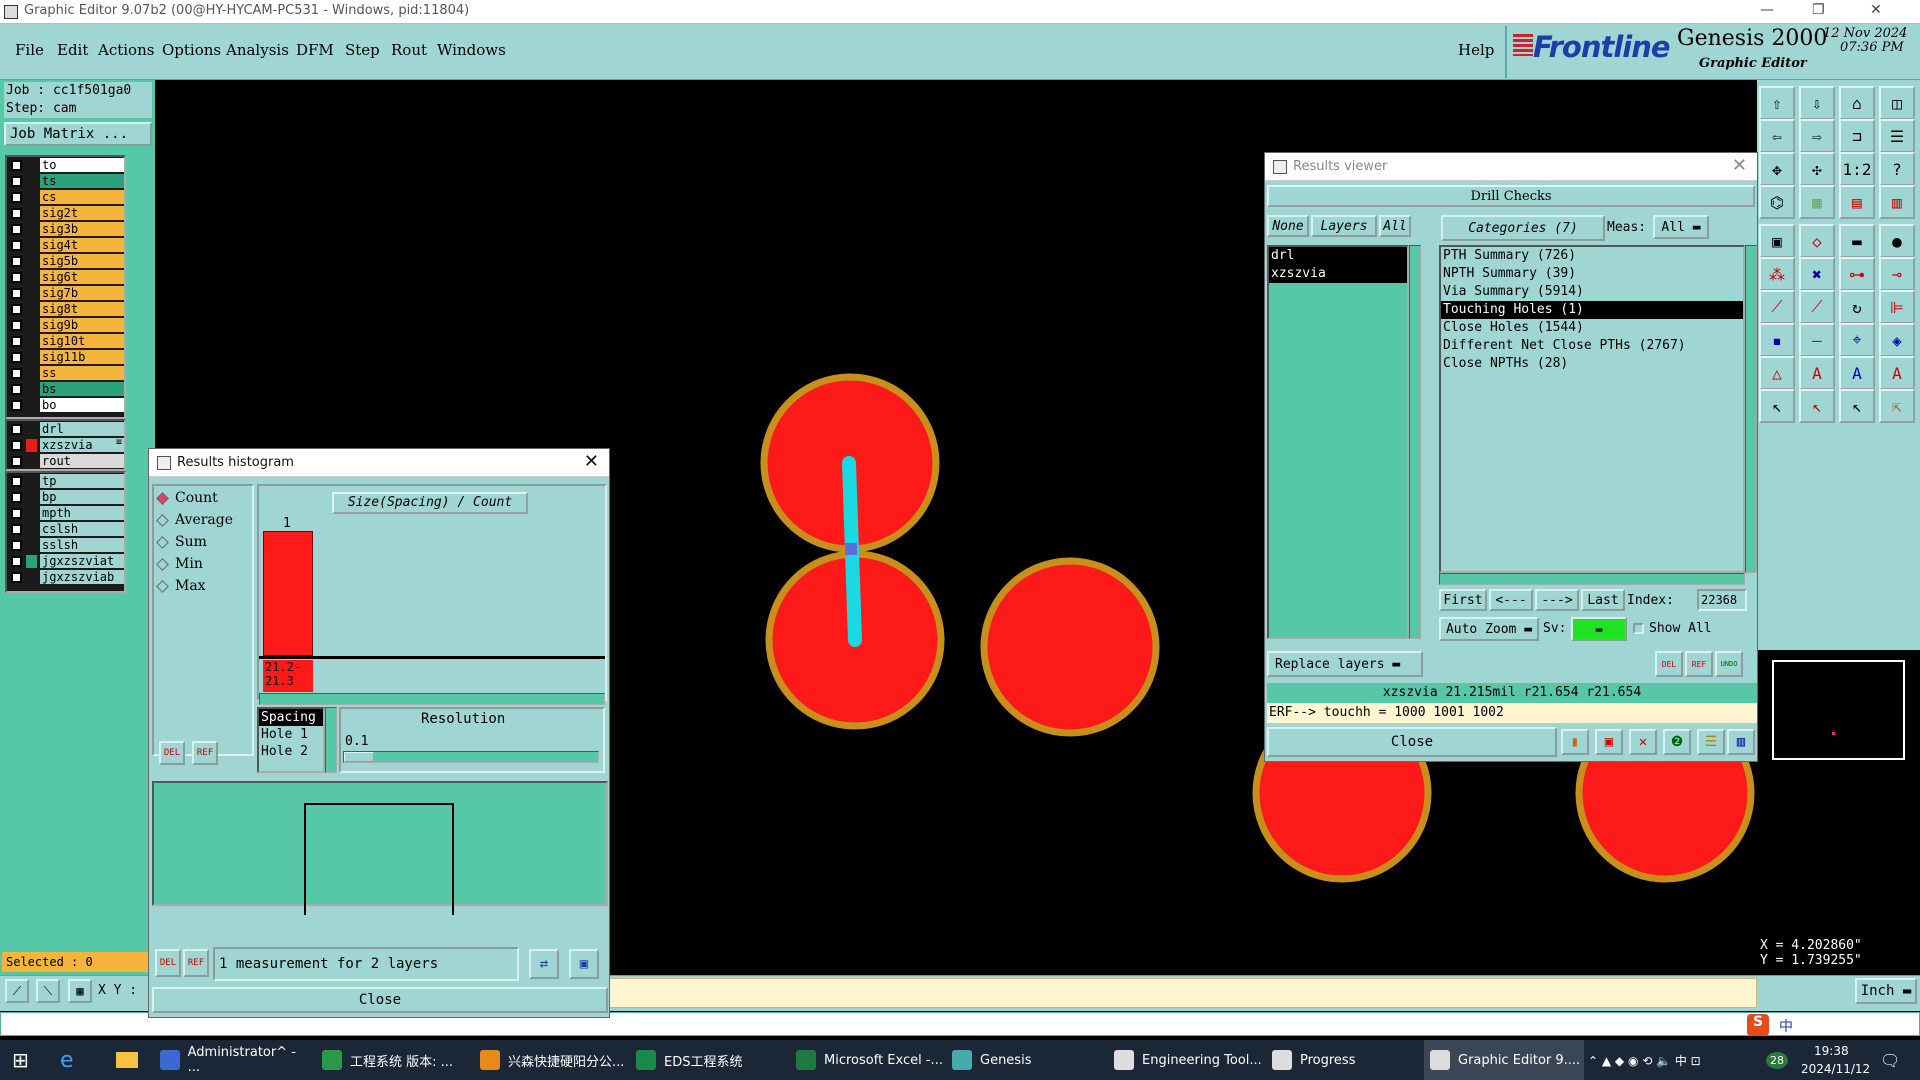 The height and width of the screenshot is (1080, 1920). I want to click on tool-icon-15: ▥, so click(1897, 202).